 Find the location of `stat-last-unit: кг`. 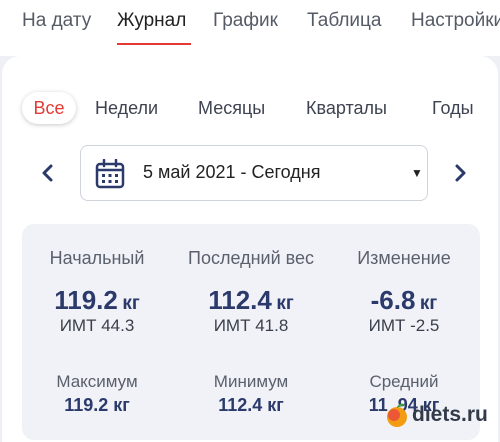

stat-last-unit: кг is located at coordinates (285, 303).